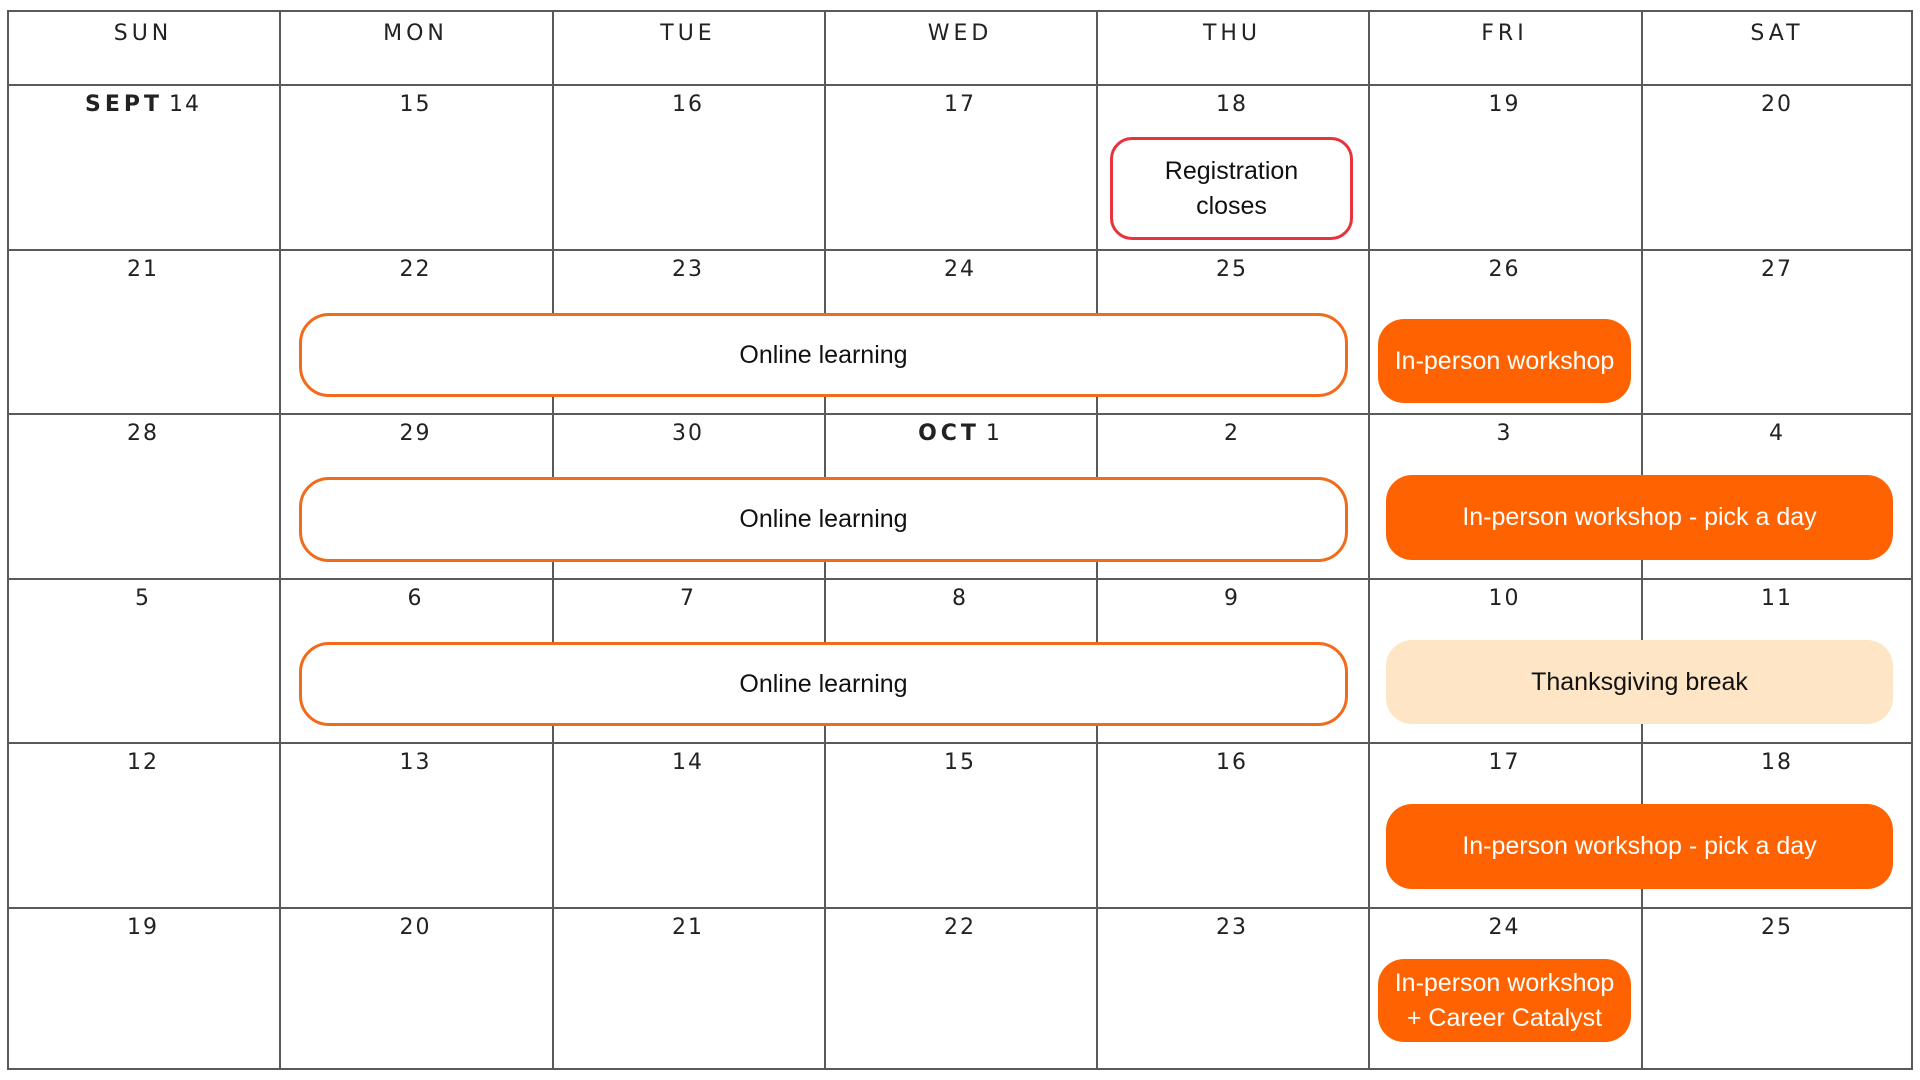 This screenshot has height=1080, width=1920. I want to click on date-number: 5, so click(143, 598).